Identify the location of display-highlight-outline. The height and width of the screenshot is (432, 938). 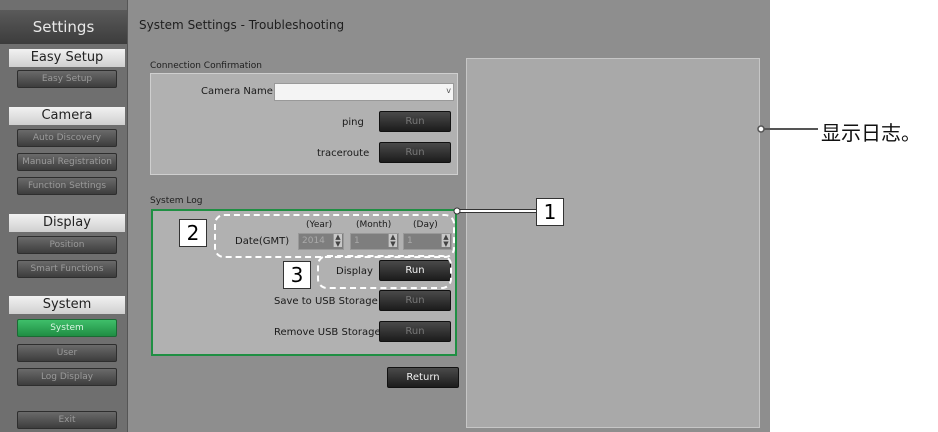
(384, 272).